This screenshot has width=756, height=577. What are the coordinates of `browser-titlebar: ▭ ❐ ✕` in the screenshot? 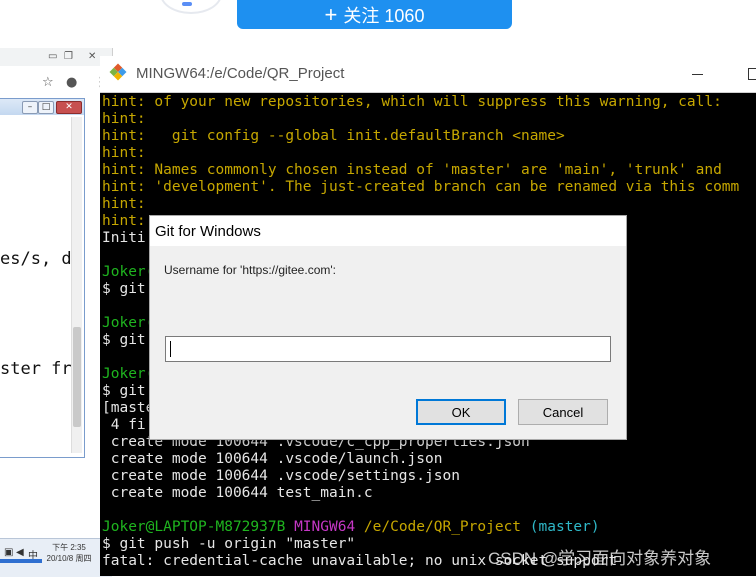 It's located at (56, 57).